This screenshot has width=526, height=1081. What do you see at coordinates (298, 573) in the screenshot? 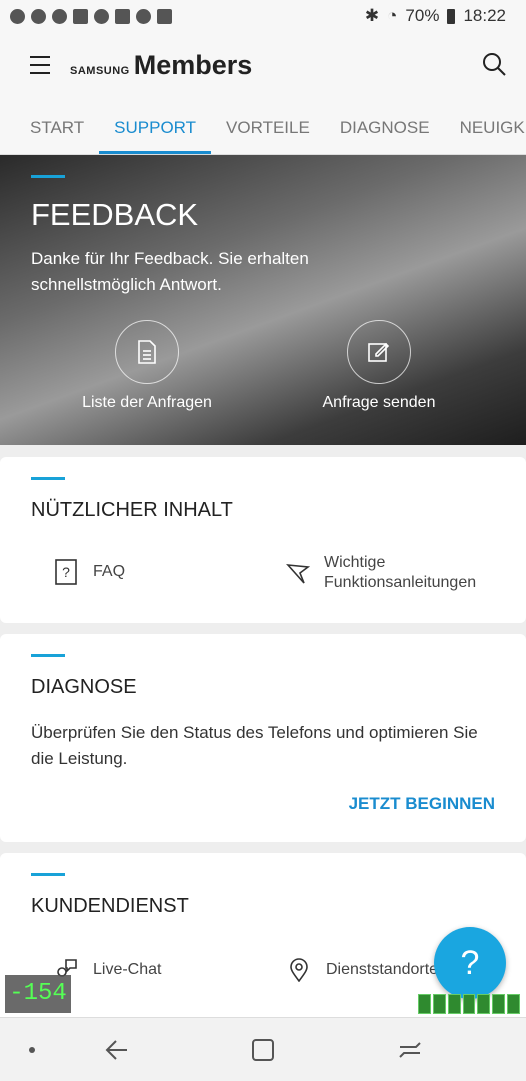
I see `flag-icon` at bounding box center [298, 573].